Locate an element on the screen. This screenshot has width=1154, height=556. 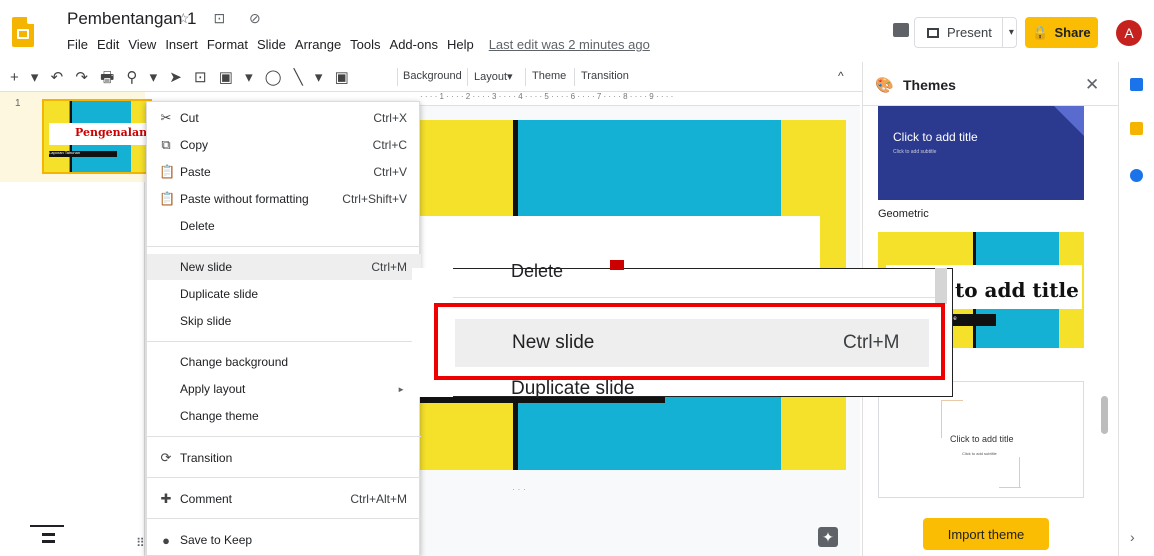
close-icon: ✕ is located at coordinates (1092, 85).